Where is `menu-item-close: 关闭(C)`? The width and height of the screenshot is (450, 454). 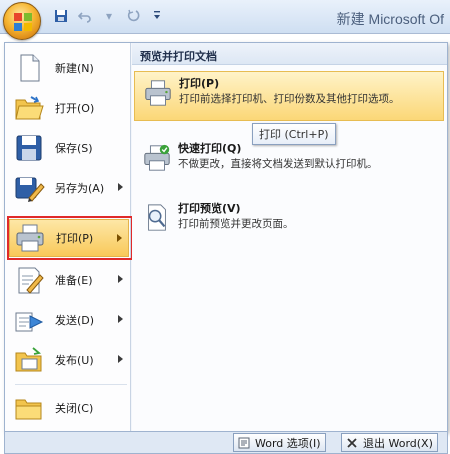 menu-item-close: 关闭(C) is located at coordinates (69, 408).